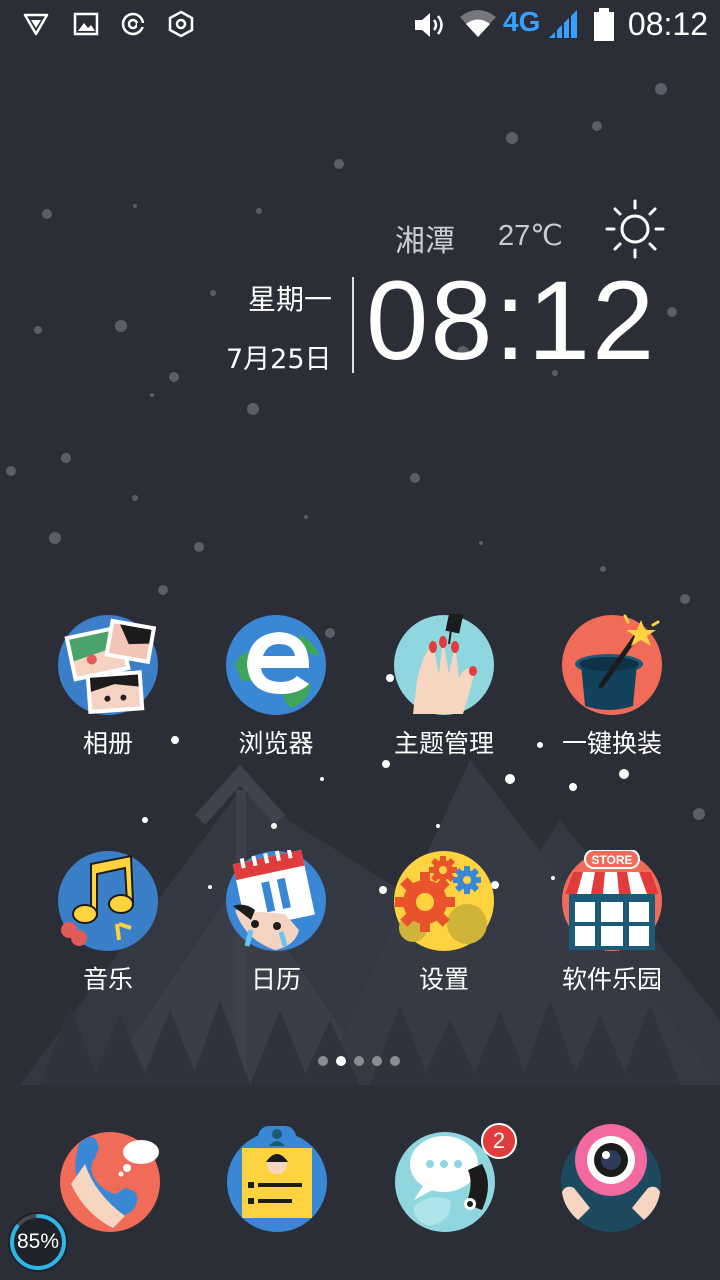  I want to click on music-note-icon, so click(108, 901).